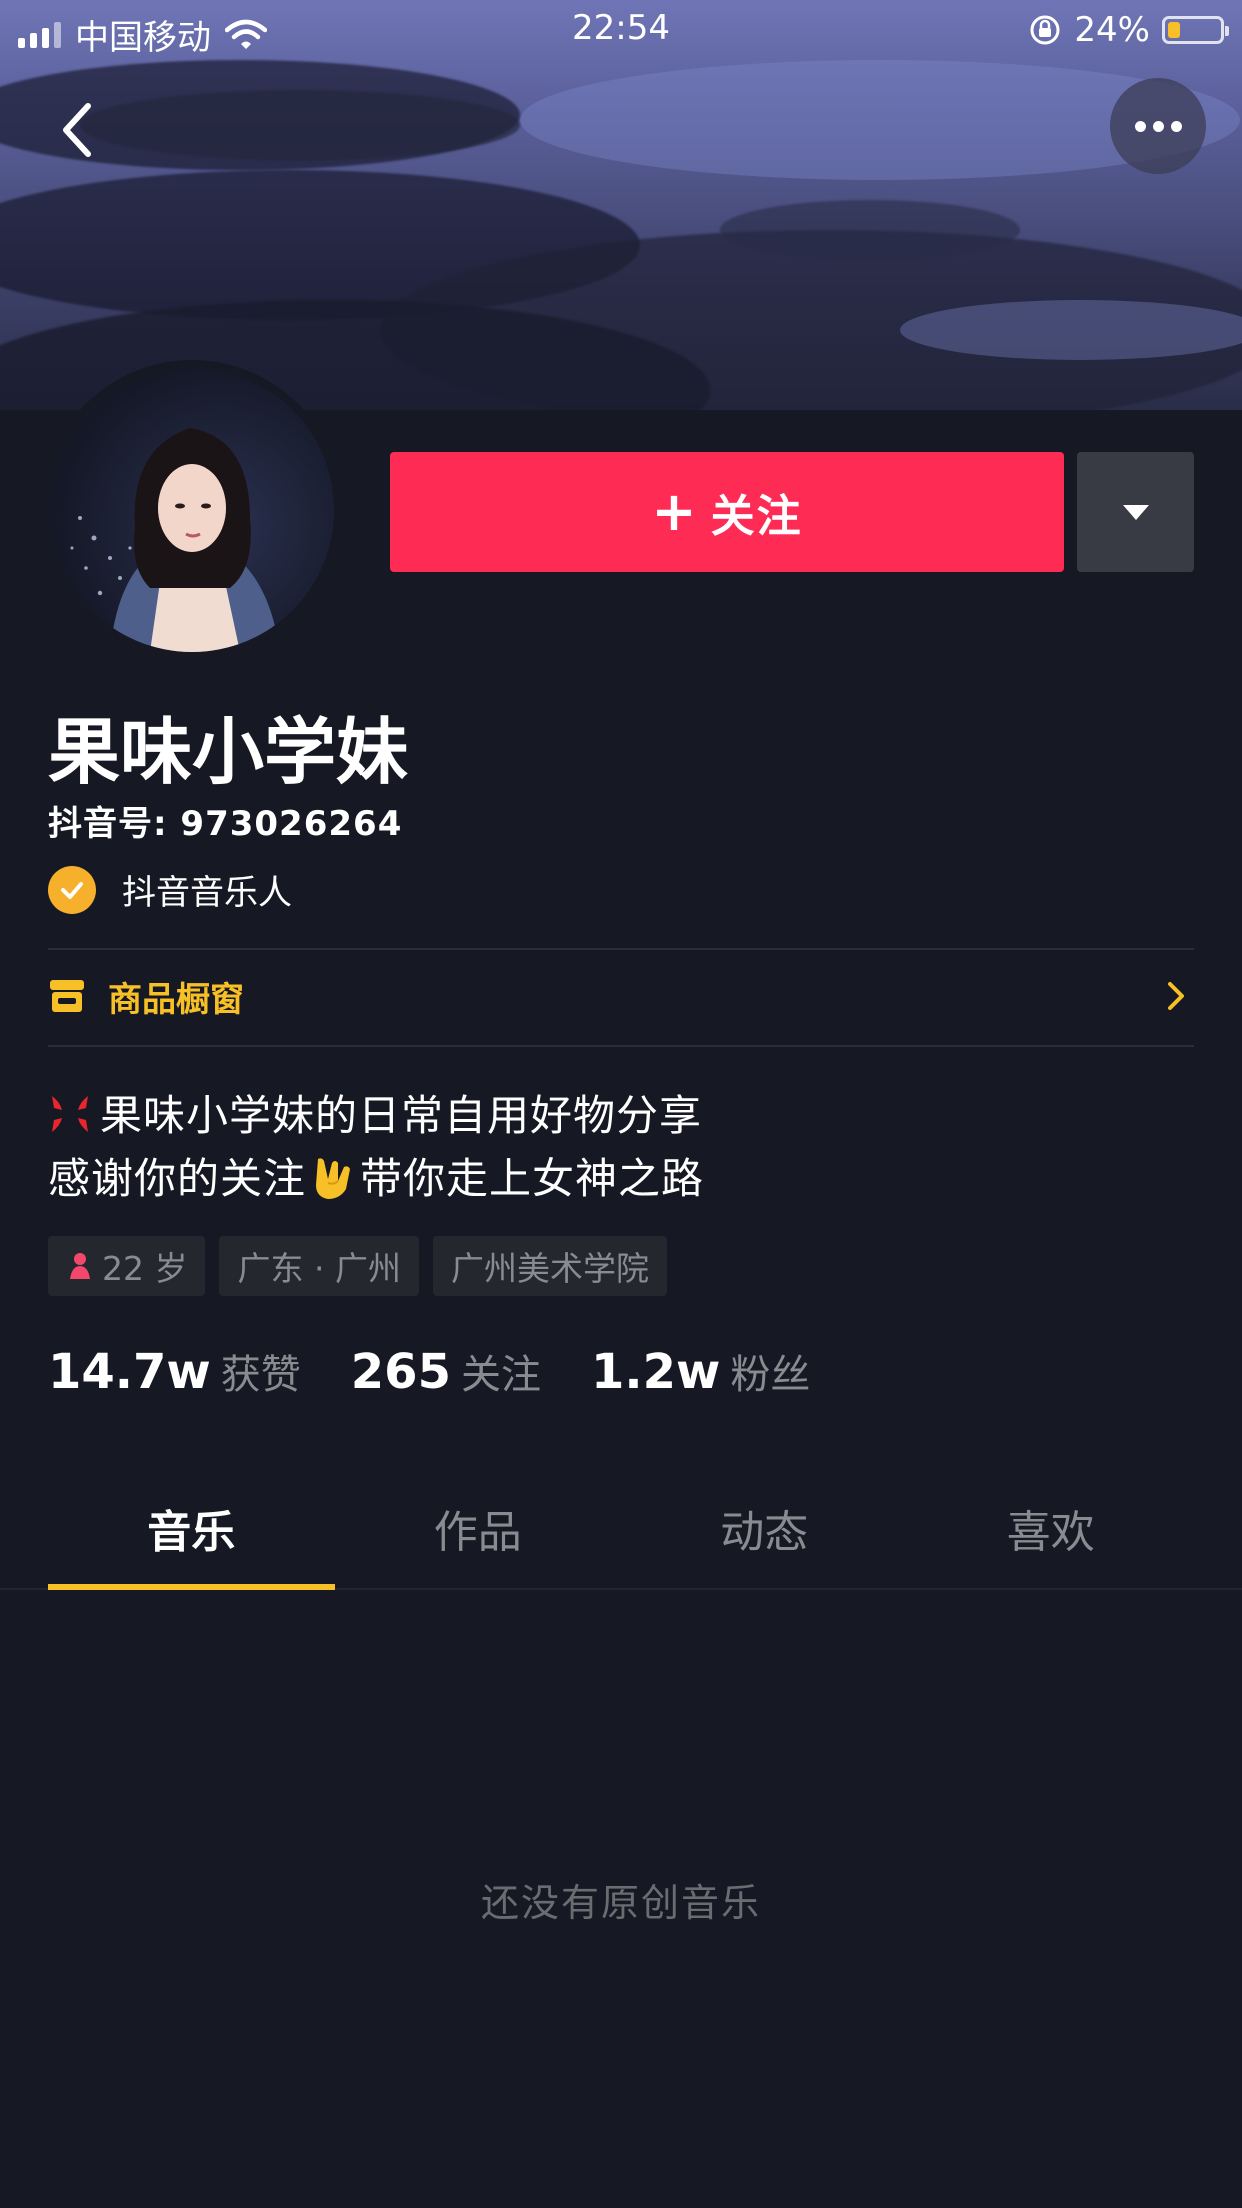 This screenshot has width=1242, height=2208. I want to click on anger-emoji-icon, so click(70, 1114).